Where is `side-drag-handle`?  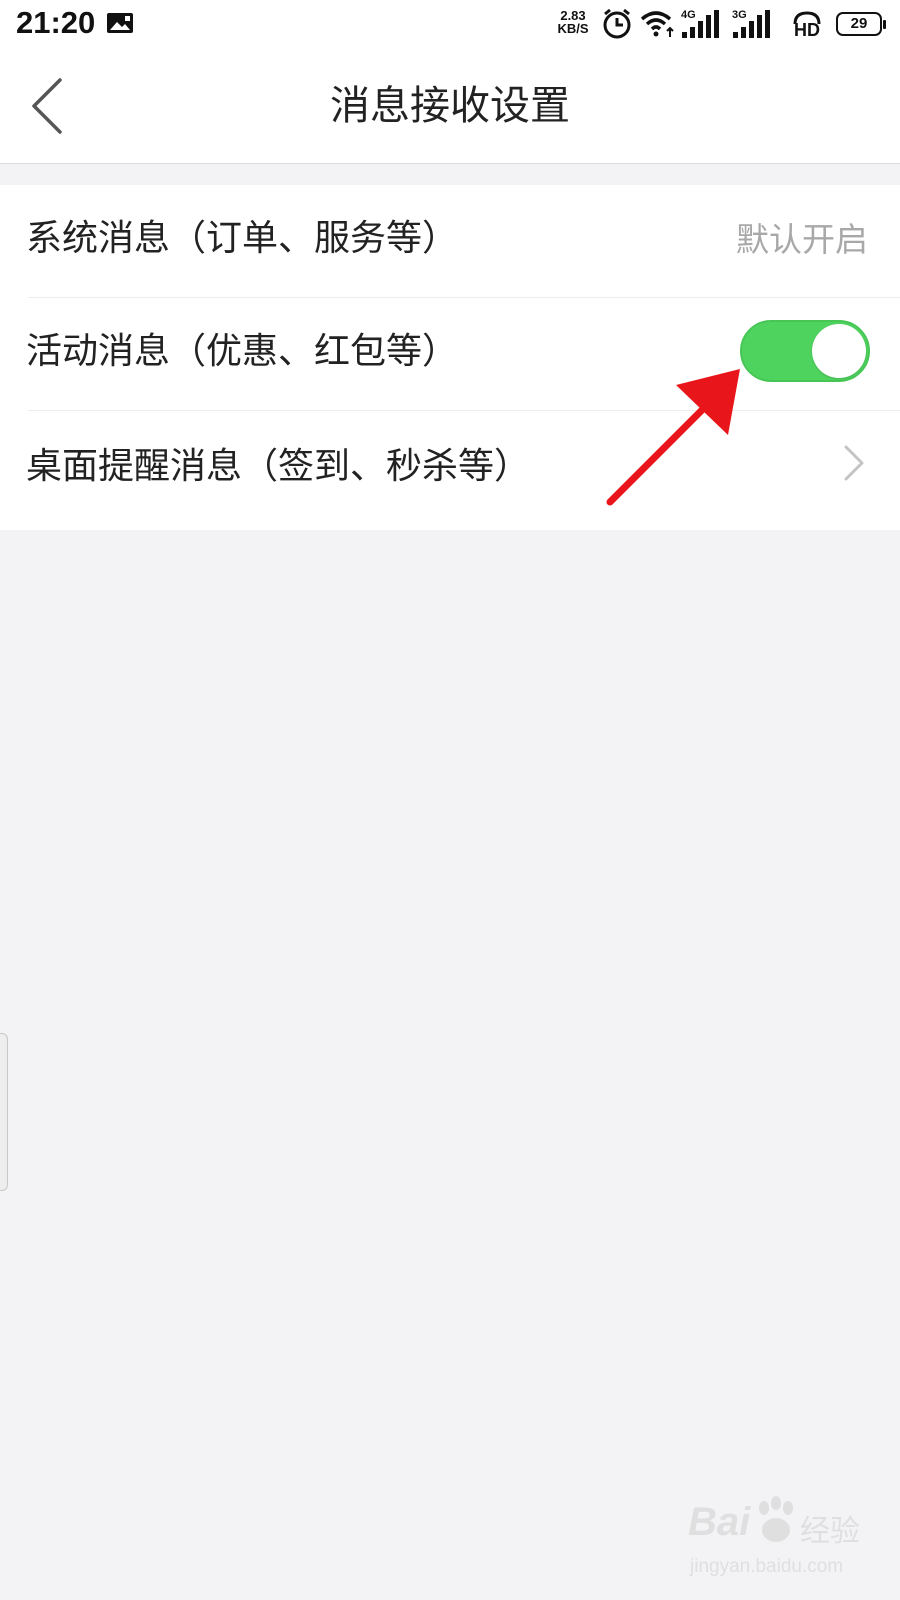 side-drag-handle is located at coordinates (4, 1112).